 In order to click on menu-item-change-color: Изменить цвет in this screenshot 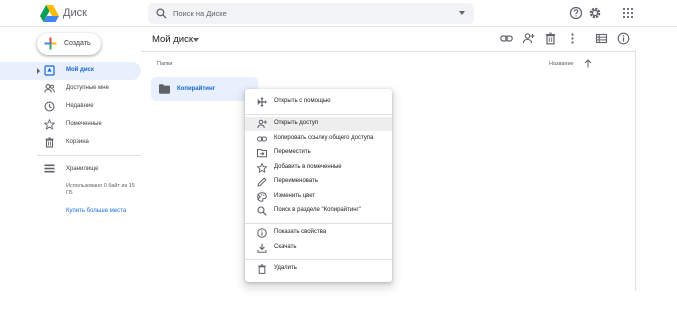, I will do `click(318, 197)`.